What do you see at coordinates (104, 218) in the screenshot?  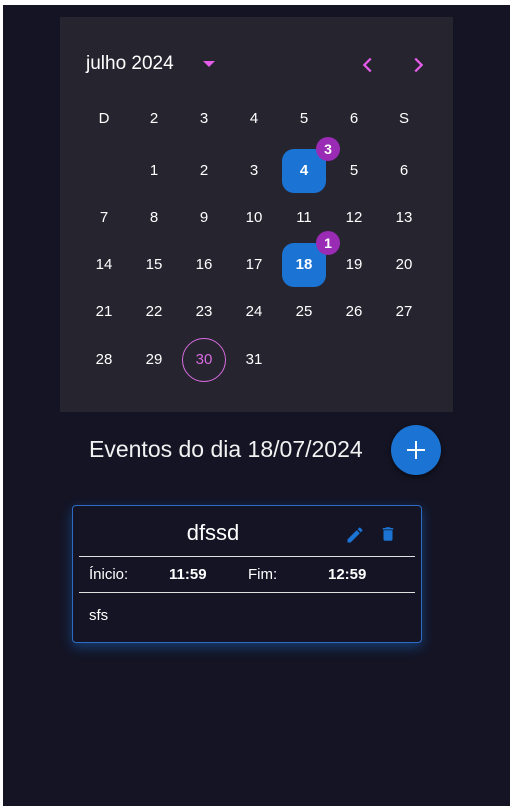 I see `calendar-day-7: 7` at bounding box center [104, 218].